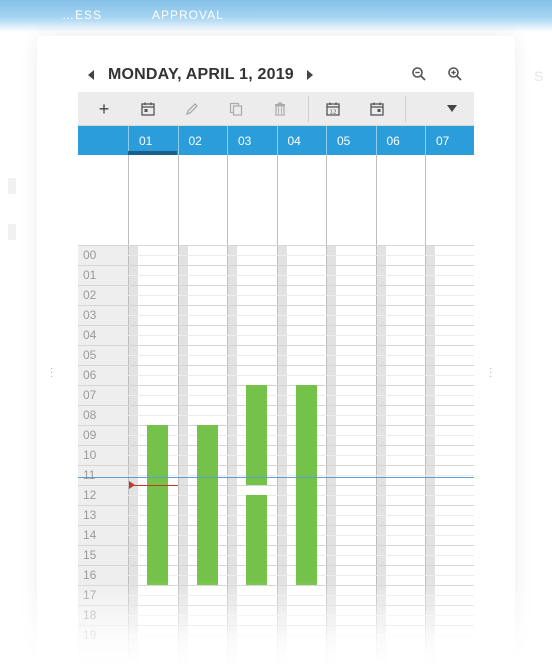 The height and width of the screenshot is (667, 552). I want to click on hour-label: 05, so click(90, 355).